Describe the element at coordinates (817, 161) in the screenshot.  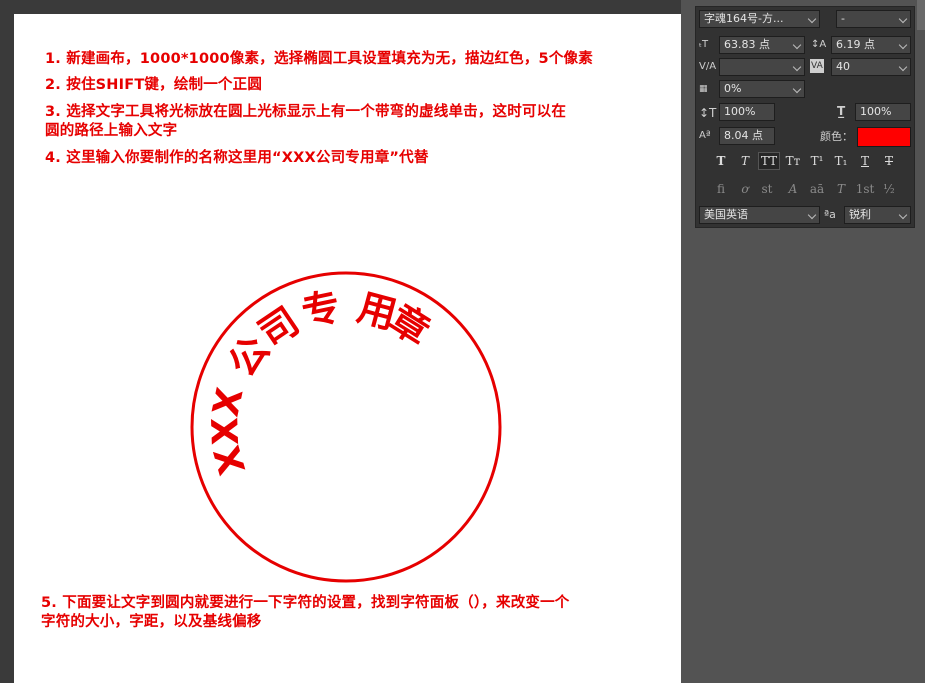
I see `superscript-button: T¹` at that location.